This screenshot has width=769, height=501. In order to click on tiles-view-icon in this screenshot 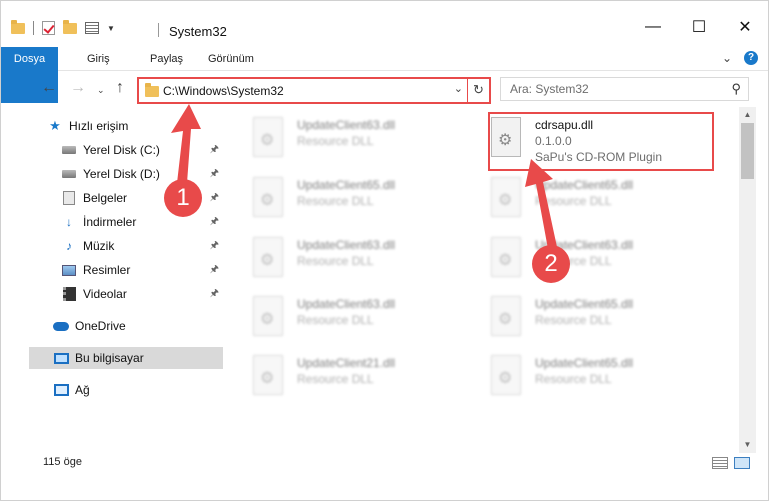, I will do `click(742, 463)`.